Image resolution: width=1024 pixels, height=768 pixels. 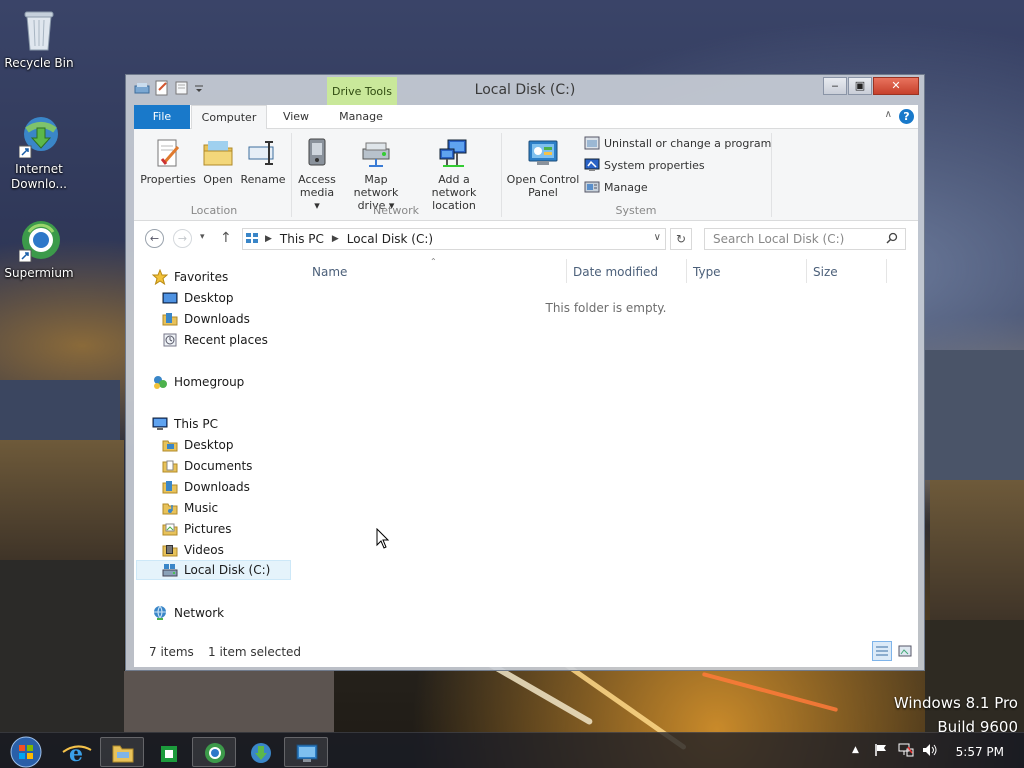 What do you see at coordinates (855, 750) in the screenshot?
I see `show-hidden-icons-button: ▲` at bounding box center [855, 750].